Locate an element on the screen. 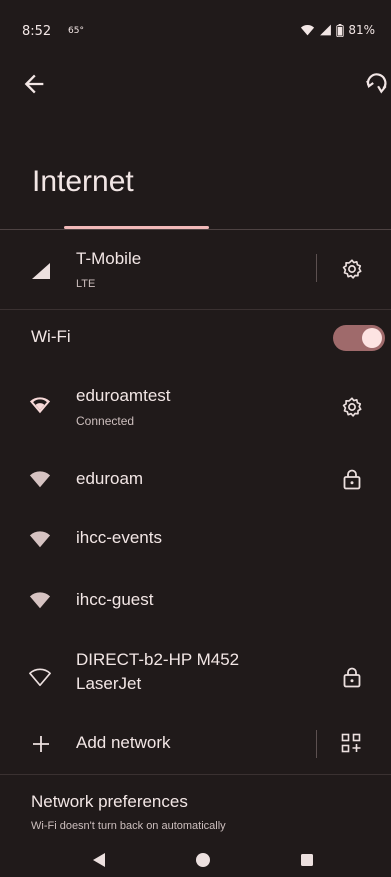 Image resolution: width=391 pixels, height=877 pixels. network-name: eduroam is located at coordinates (110, 478).